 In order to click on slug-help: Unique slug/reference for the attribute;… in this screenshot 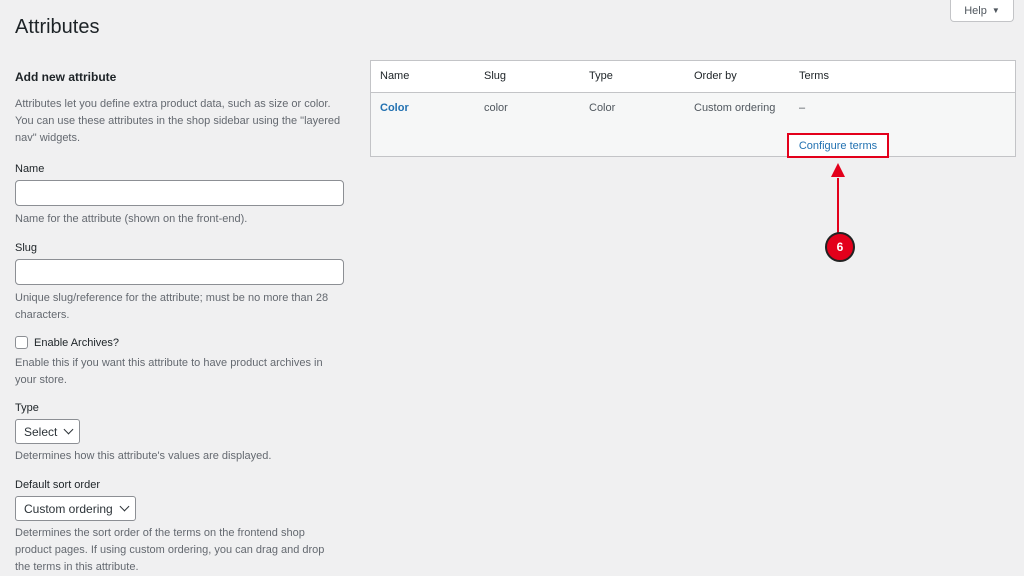, I will do `click(172, 306)`.